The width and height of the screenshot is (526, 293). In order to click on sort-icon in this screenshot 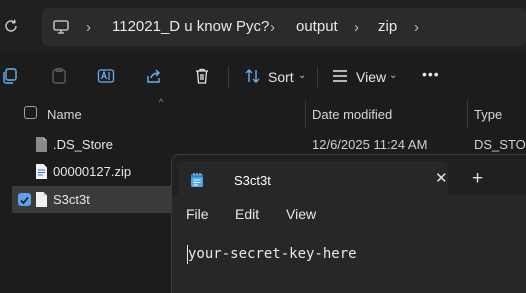, I will do `click(253, 76)`.